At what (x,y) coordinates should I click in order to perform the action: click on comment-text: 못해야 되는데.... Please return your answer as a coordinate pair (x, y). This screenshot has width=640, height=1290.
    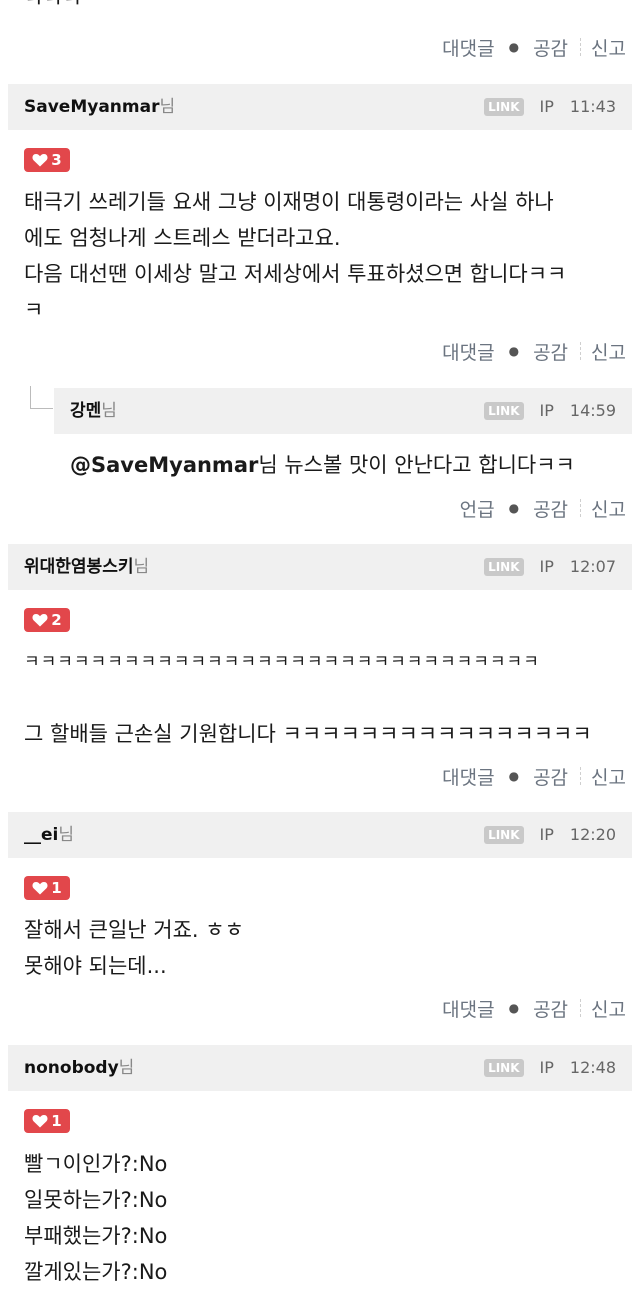
    Looking at the image, I should click on (95, 966).